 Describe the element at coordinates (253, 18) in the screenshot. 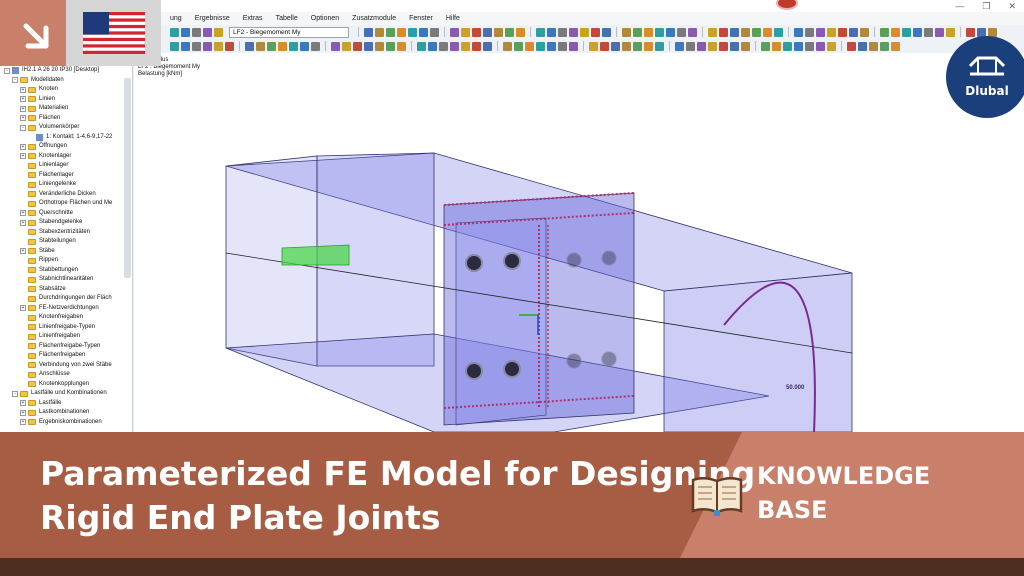

I see `menu-item: Extras` at that location.